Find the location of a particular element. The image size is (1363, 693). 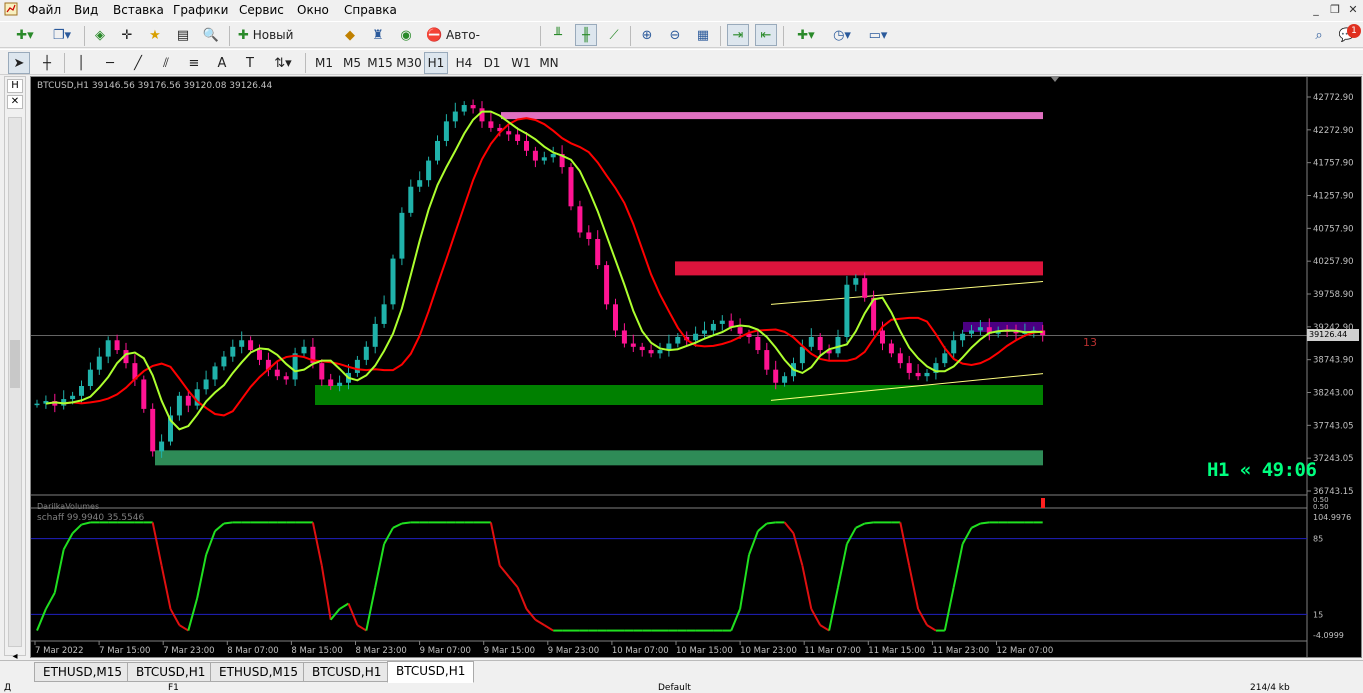

market-icon: ◉ is located at coordinates (406, 35).